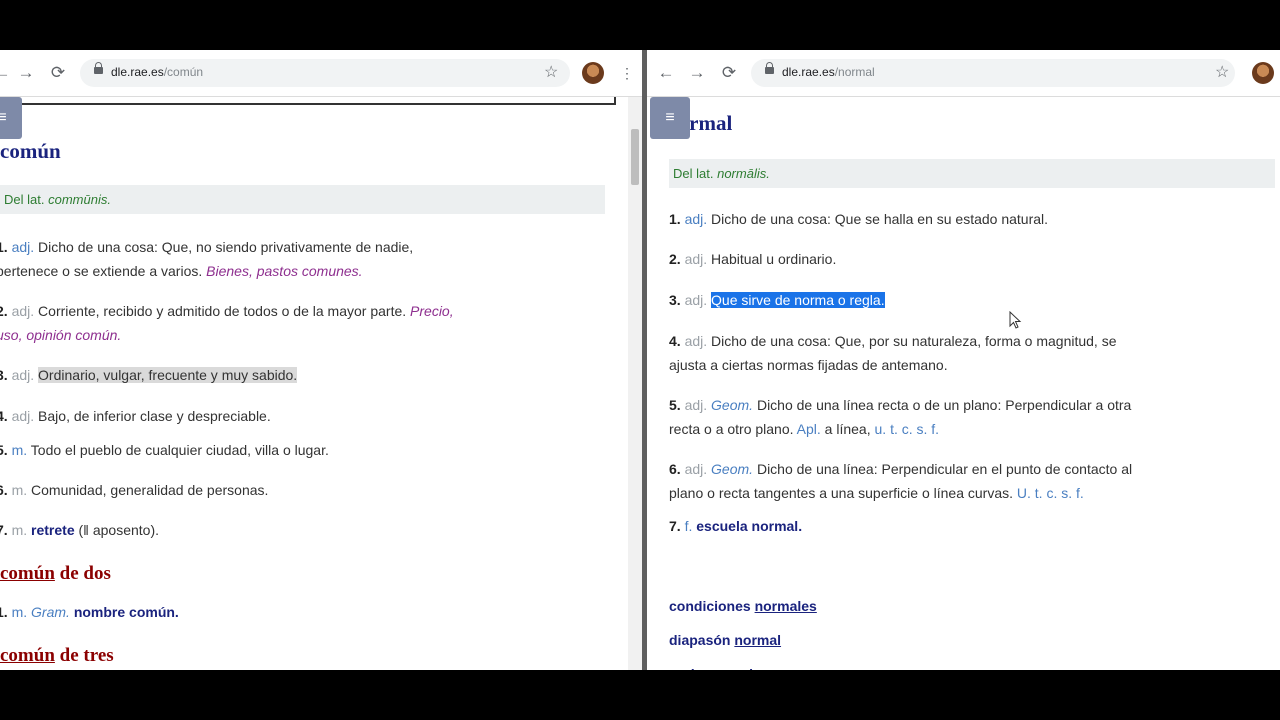  Describe the element at coordinates (627, 73) in the screenshot. I see `menu-kebab-icon: ⋮` at that location.